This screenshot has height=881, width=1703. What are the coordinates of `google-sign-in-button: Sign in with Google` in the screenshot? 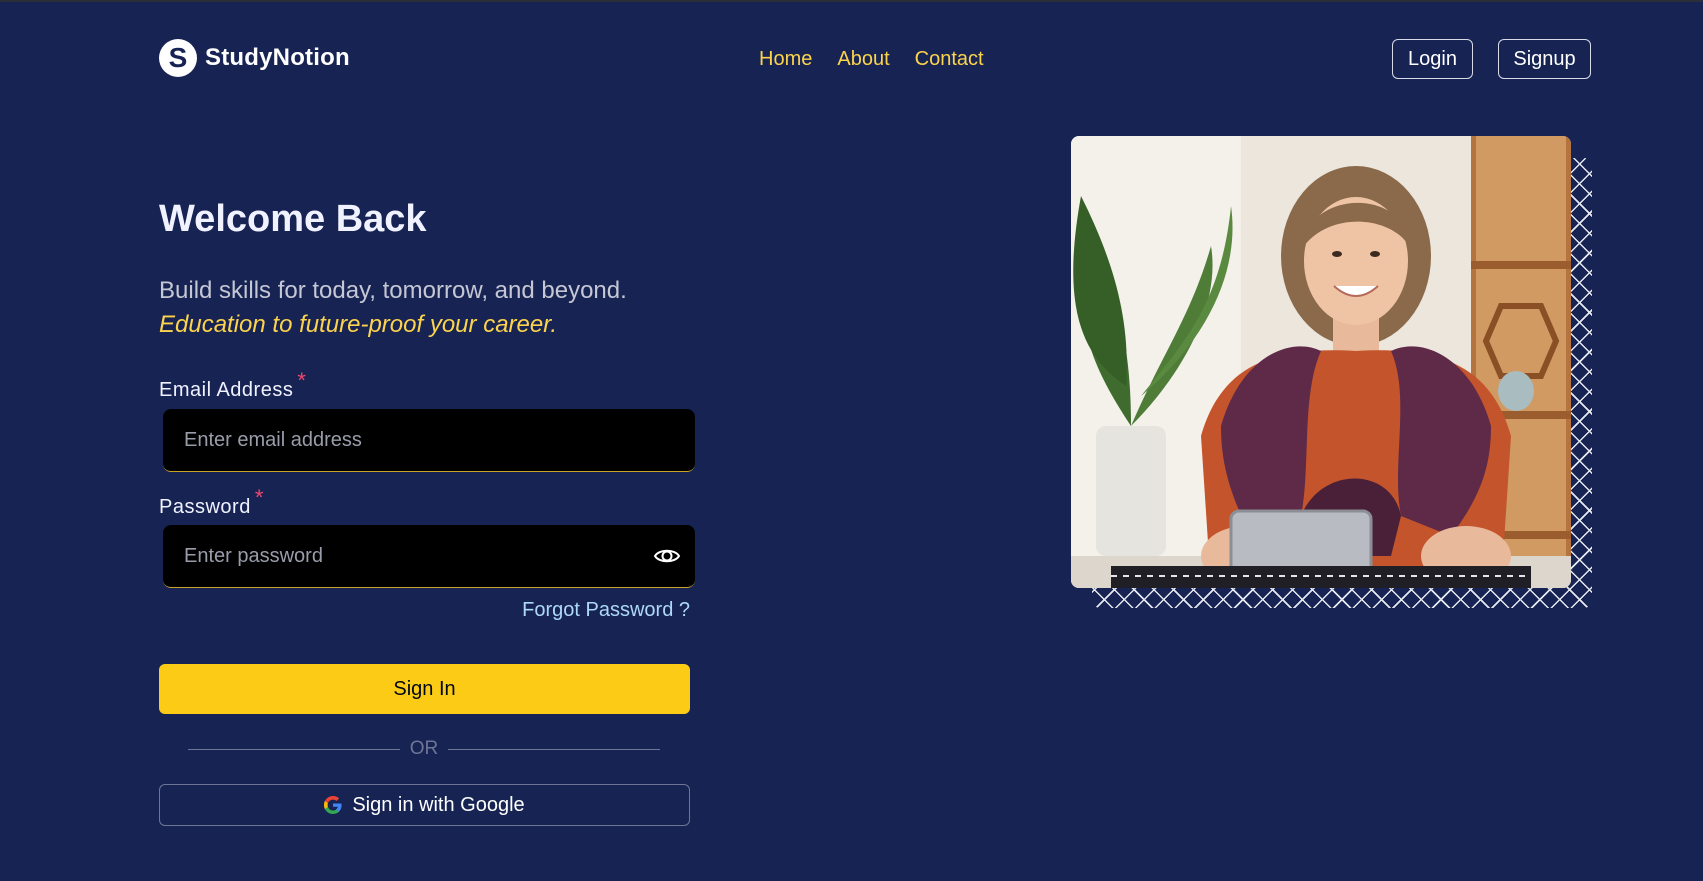 It's located at (424, 805).